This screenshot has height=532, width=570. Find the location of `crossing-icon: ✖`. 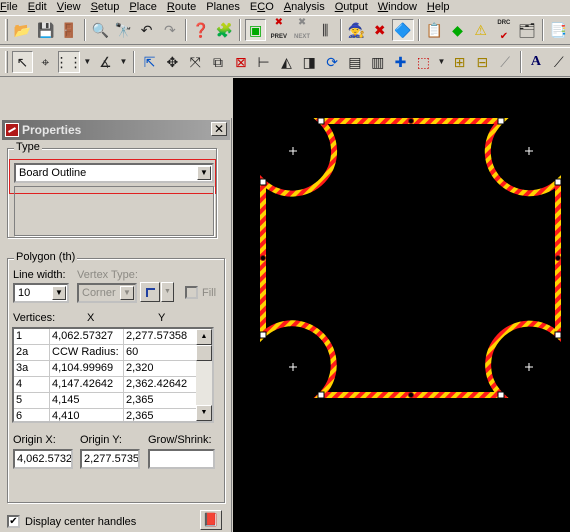

crossing-icon: ✖ is located at coordinates (379, 30).